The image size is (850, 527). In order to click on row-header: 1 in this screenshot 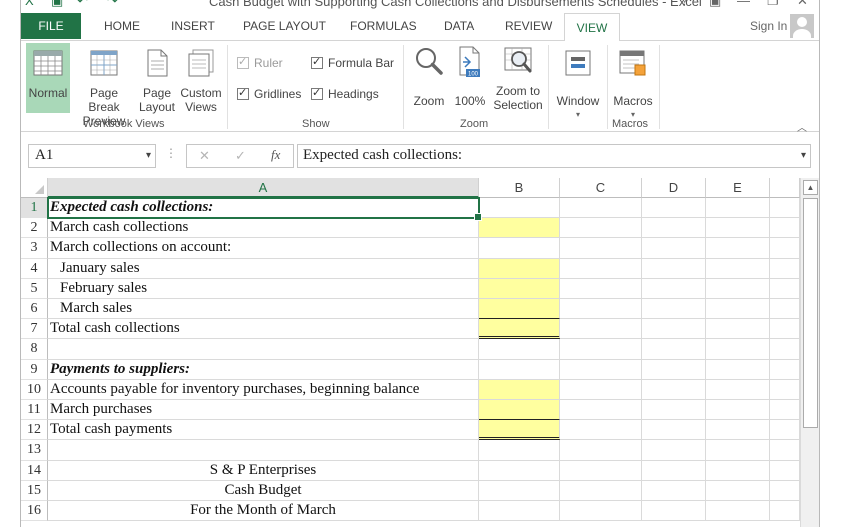, I will do `click(34, 208)`.